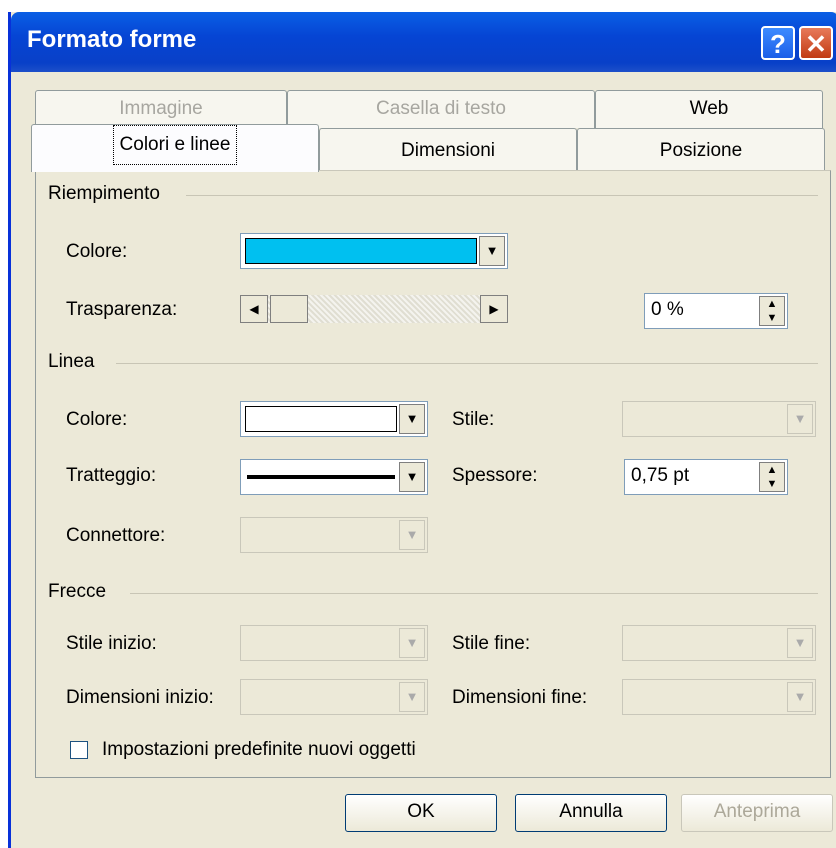 The image size is (836, 848). Describe the element at coordinates (334, 643) in the screenshot. I see `begin-style-dropdown: ▼` at that location.